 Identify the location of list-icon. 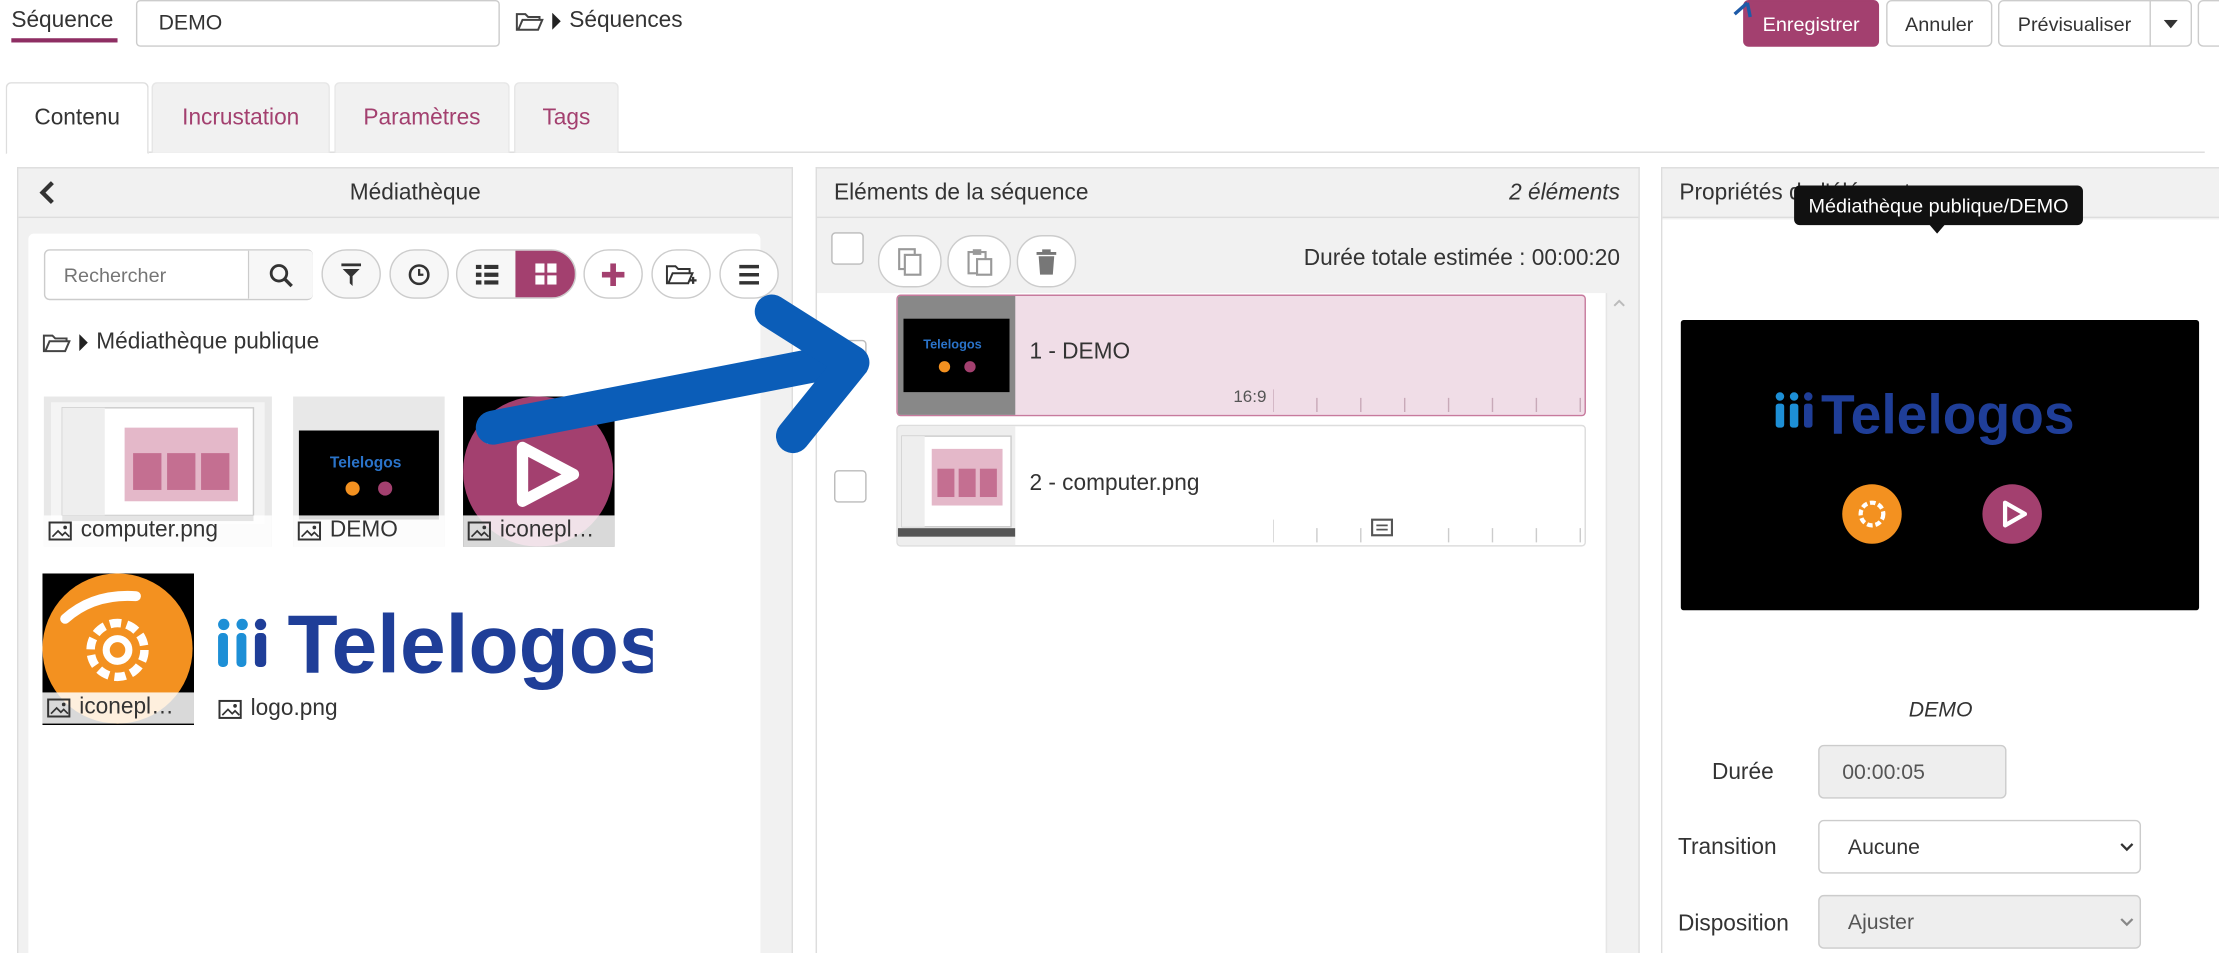
(486, 274).